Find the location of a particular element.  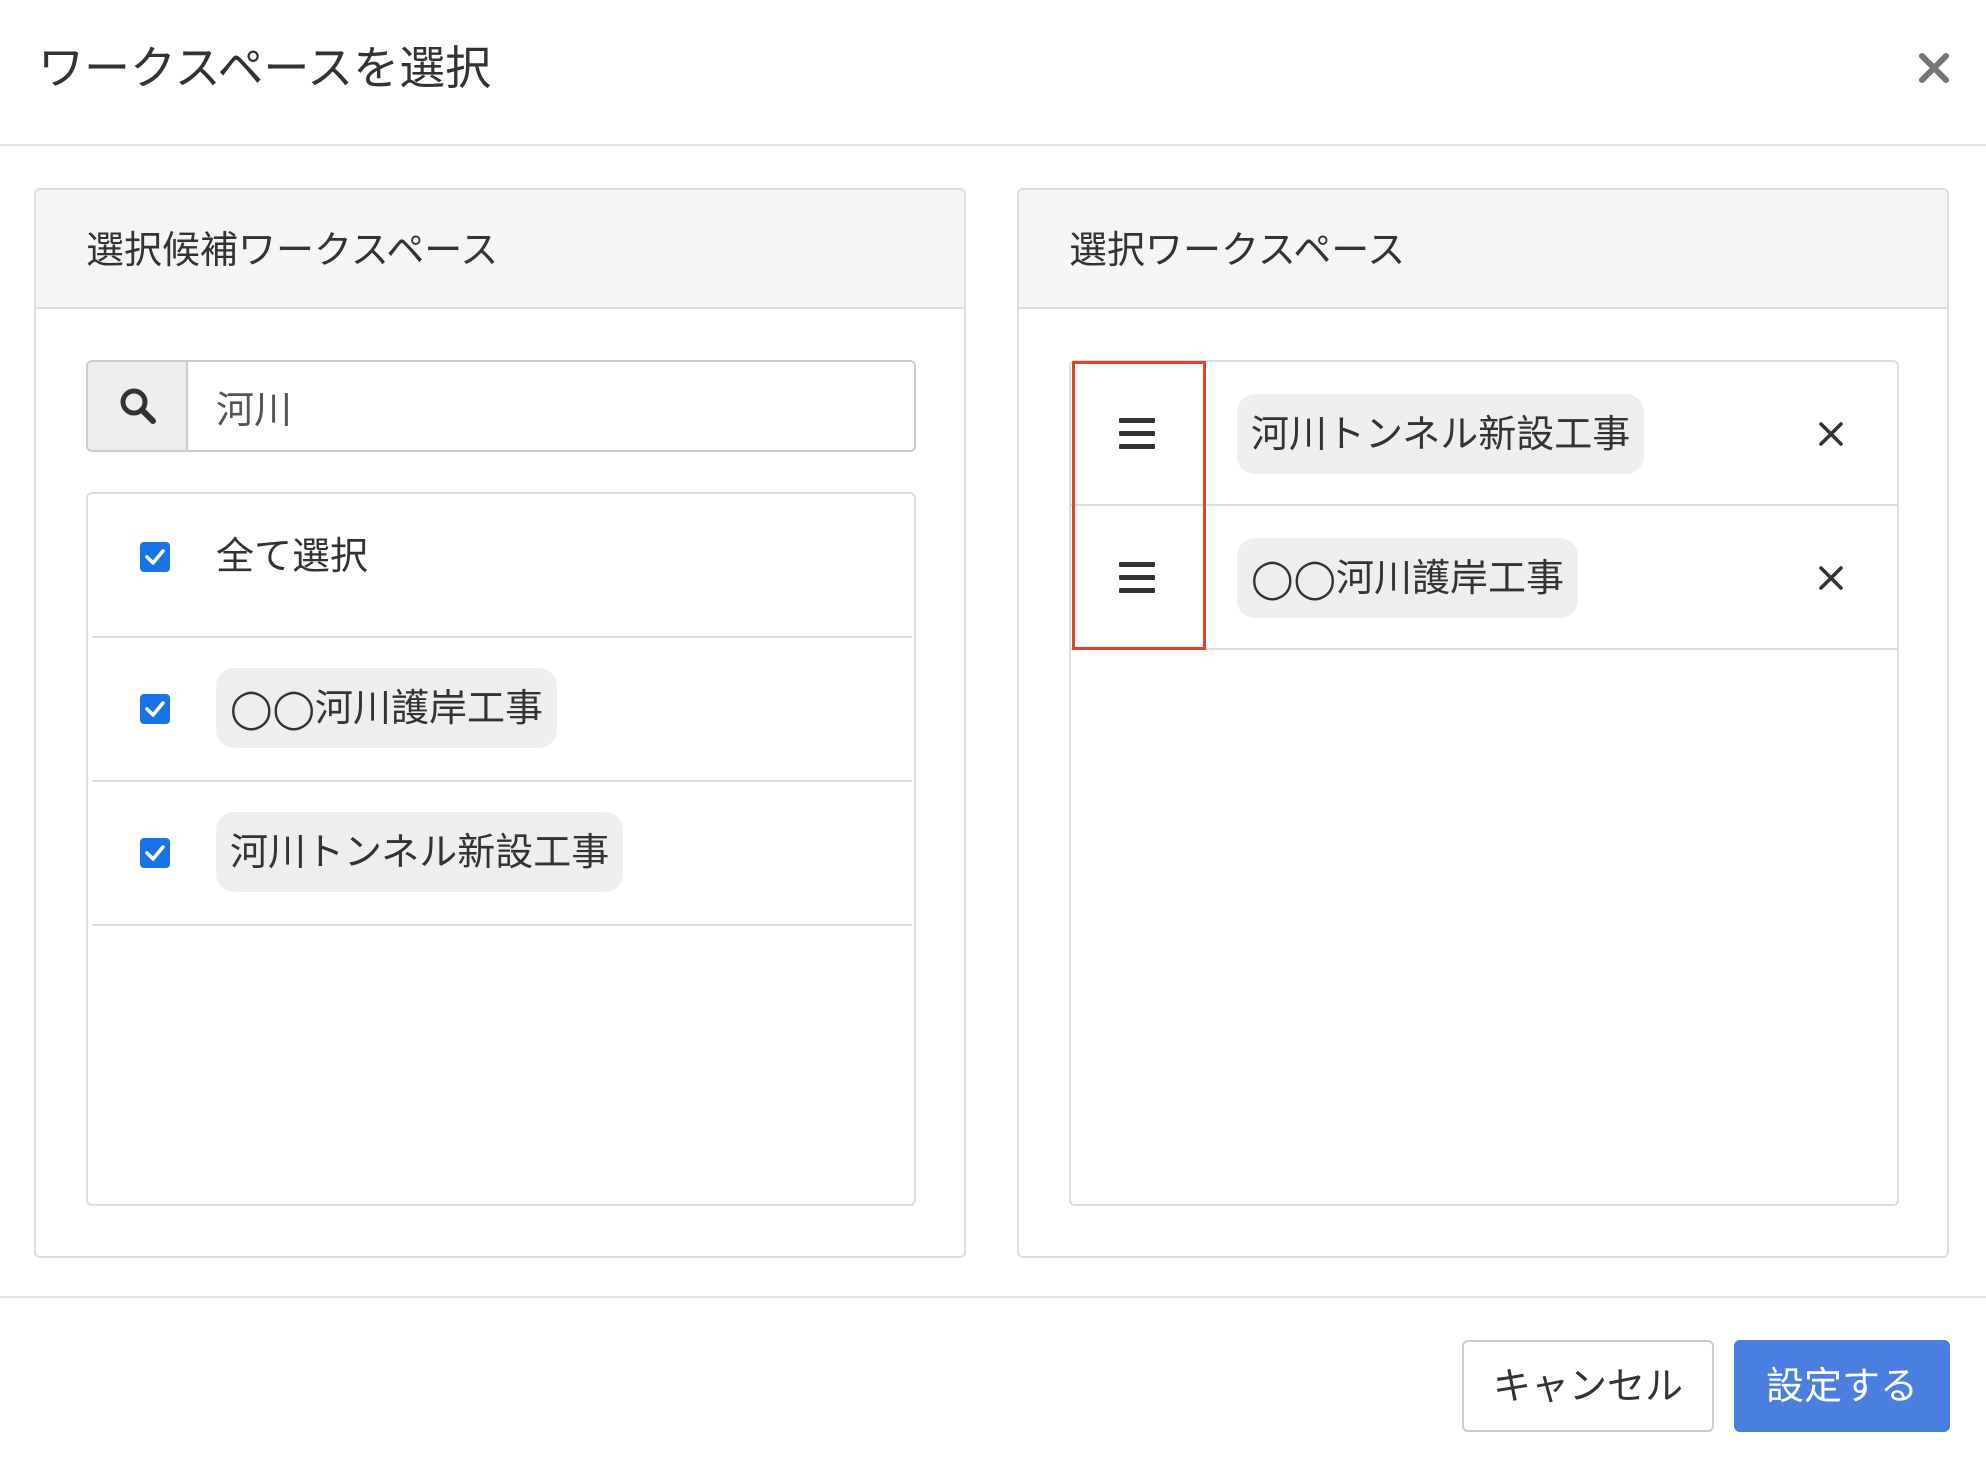

list-item: 河川トンネル新設工事 is located at coordinates (502, 854).